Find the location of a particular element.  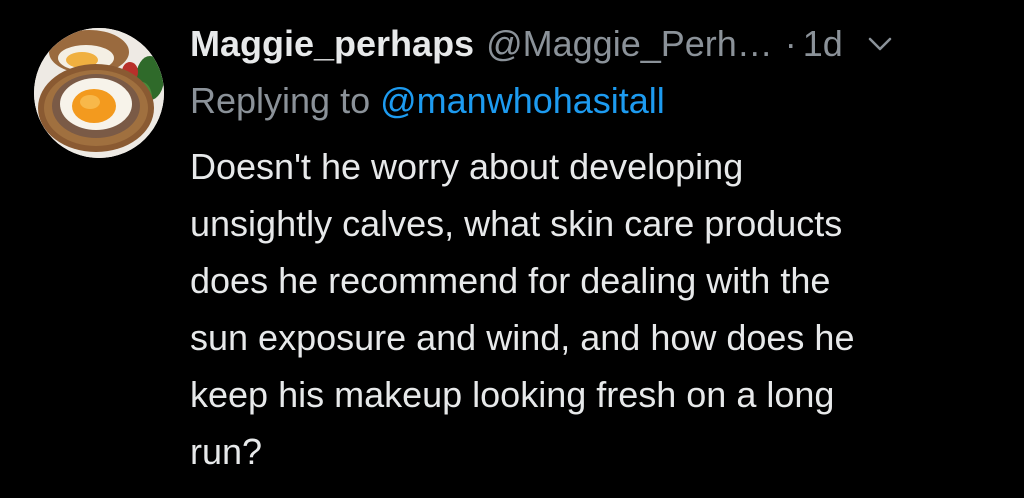

avatar is located at coordinates (99, 93).